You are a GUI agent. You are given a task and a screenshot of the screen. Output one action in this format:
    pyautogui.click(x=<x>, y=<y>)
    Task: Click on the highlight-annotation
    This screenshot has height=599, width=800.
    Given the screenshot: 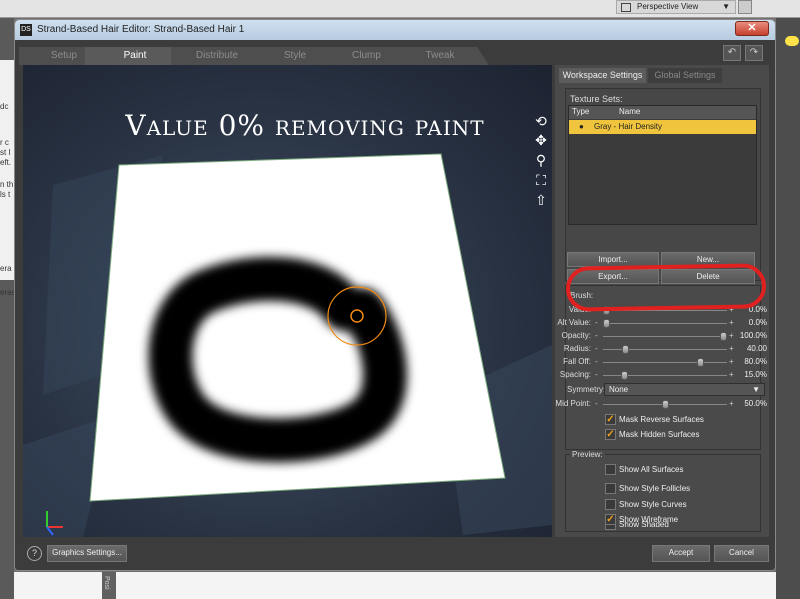 What is the action you would take?
    pyautogui.click(x=666, y=287)
    